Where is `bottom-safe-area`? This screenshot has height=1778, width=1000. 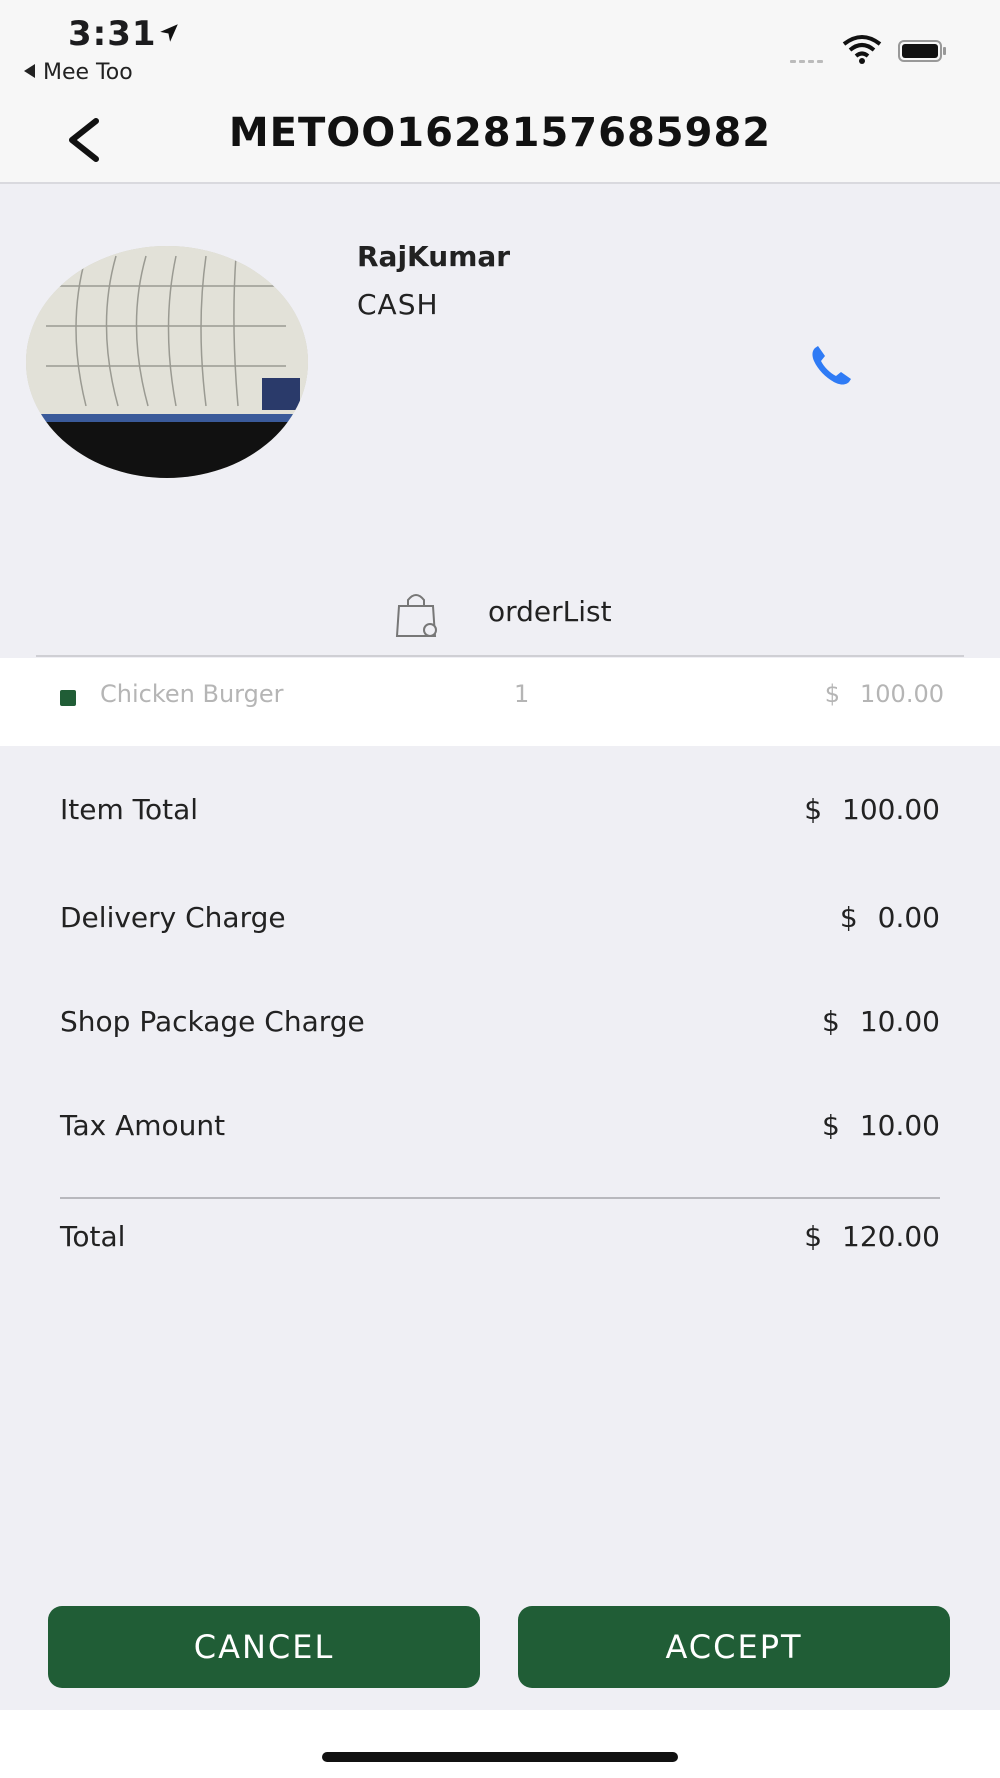
bottom-safe-area is located at coordinates (500, 1744).